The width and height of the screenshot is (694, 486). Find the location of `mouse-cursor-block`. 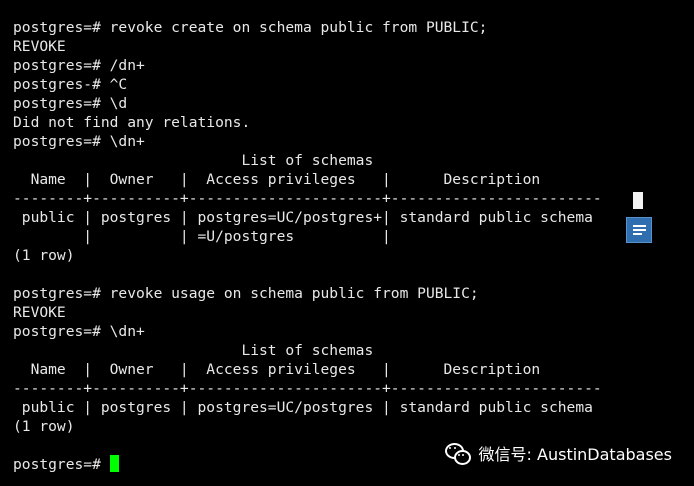

mouse-cursor-block is located at coordinates (638, 200).